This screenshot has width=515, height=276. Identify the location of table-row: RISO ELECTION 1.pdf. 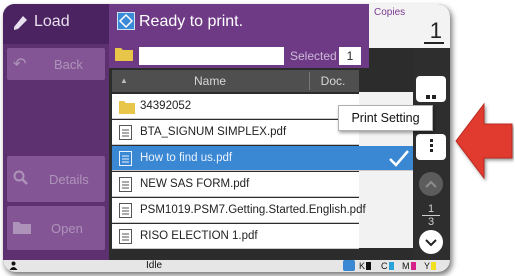
(235, 236).